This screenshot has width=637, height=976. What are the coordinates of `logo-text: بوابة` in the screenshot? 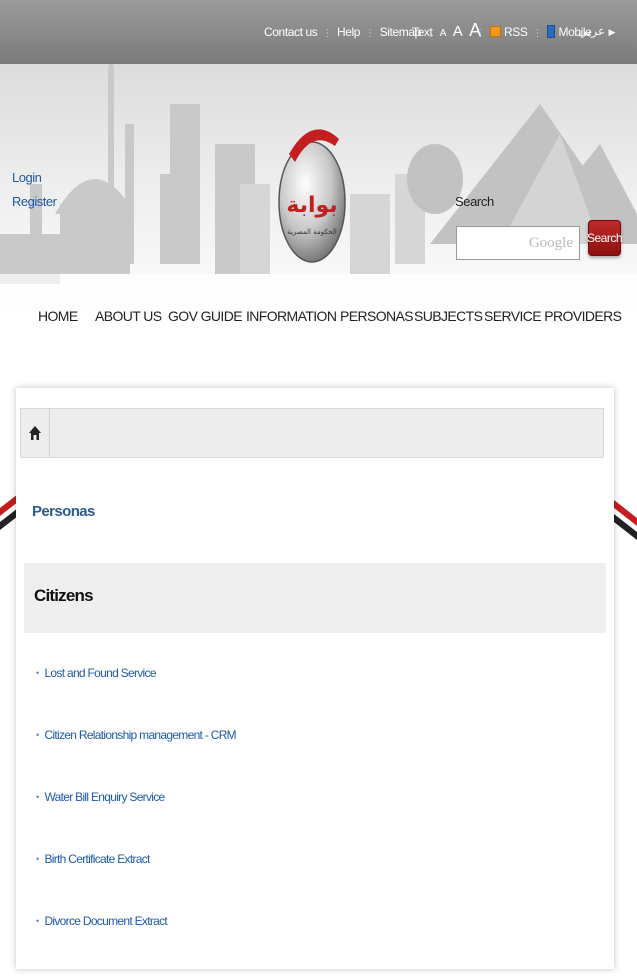 It's located at (311, 205).